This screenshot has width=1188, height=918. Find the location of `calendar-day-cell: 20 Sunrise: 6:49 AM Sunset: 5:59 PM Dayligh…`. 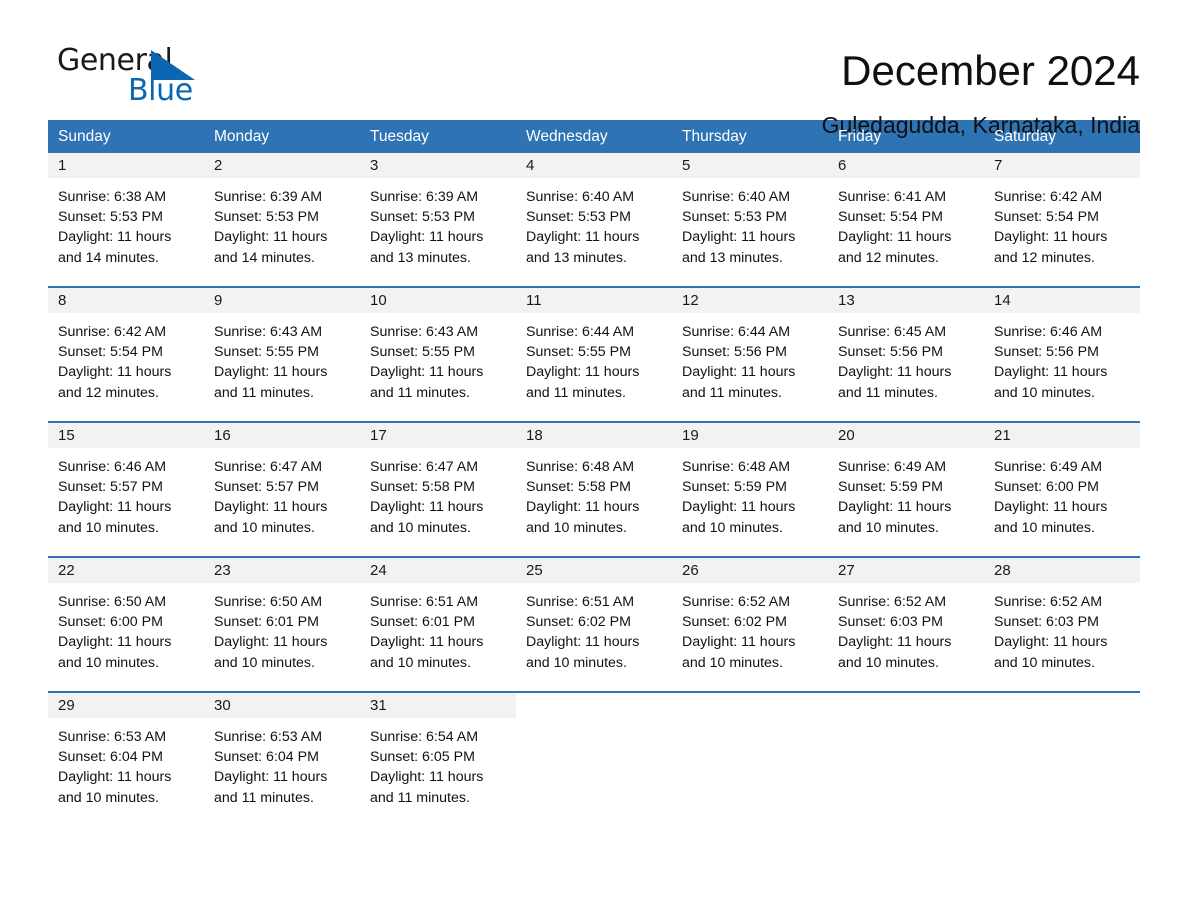

calendar-day-cell: 20 Sunrise: 6:49 AM Sunset: 5:59 PM Dayligh… is located at coordinates (906, 489).